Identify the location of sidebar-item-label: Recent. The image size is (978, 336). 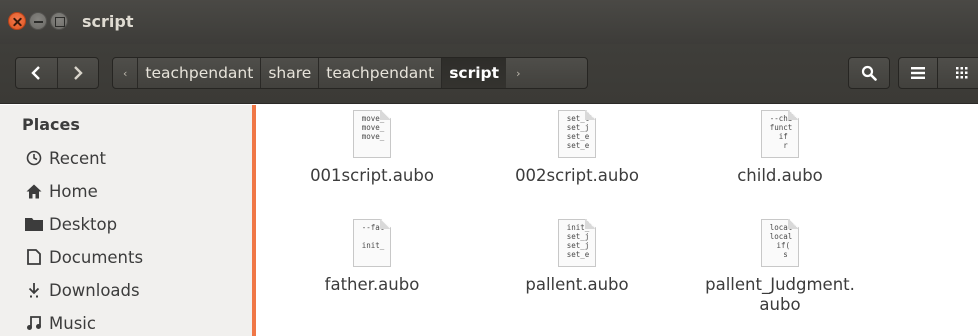
(78, 158).